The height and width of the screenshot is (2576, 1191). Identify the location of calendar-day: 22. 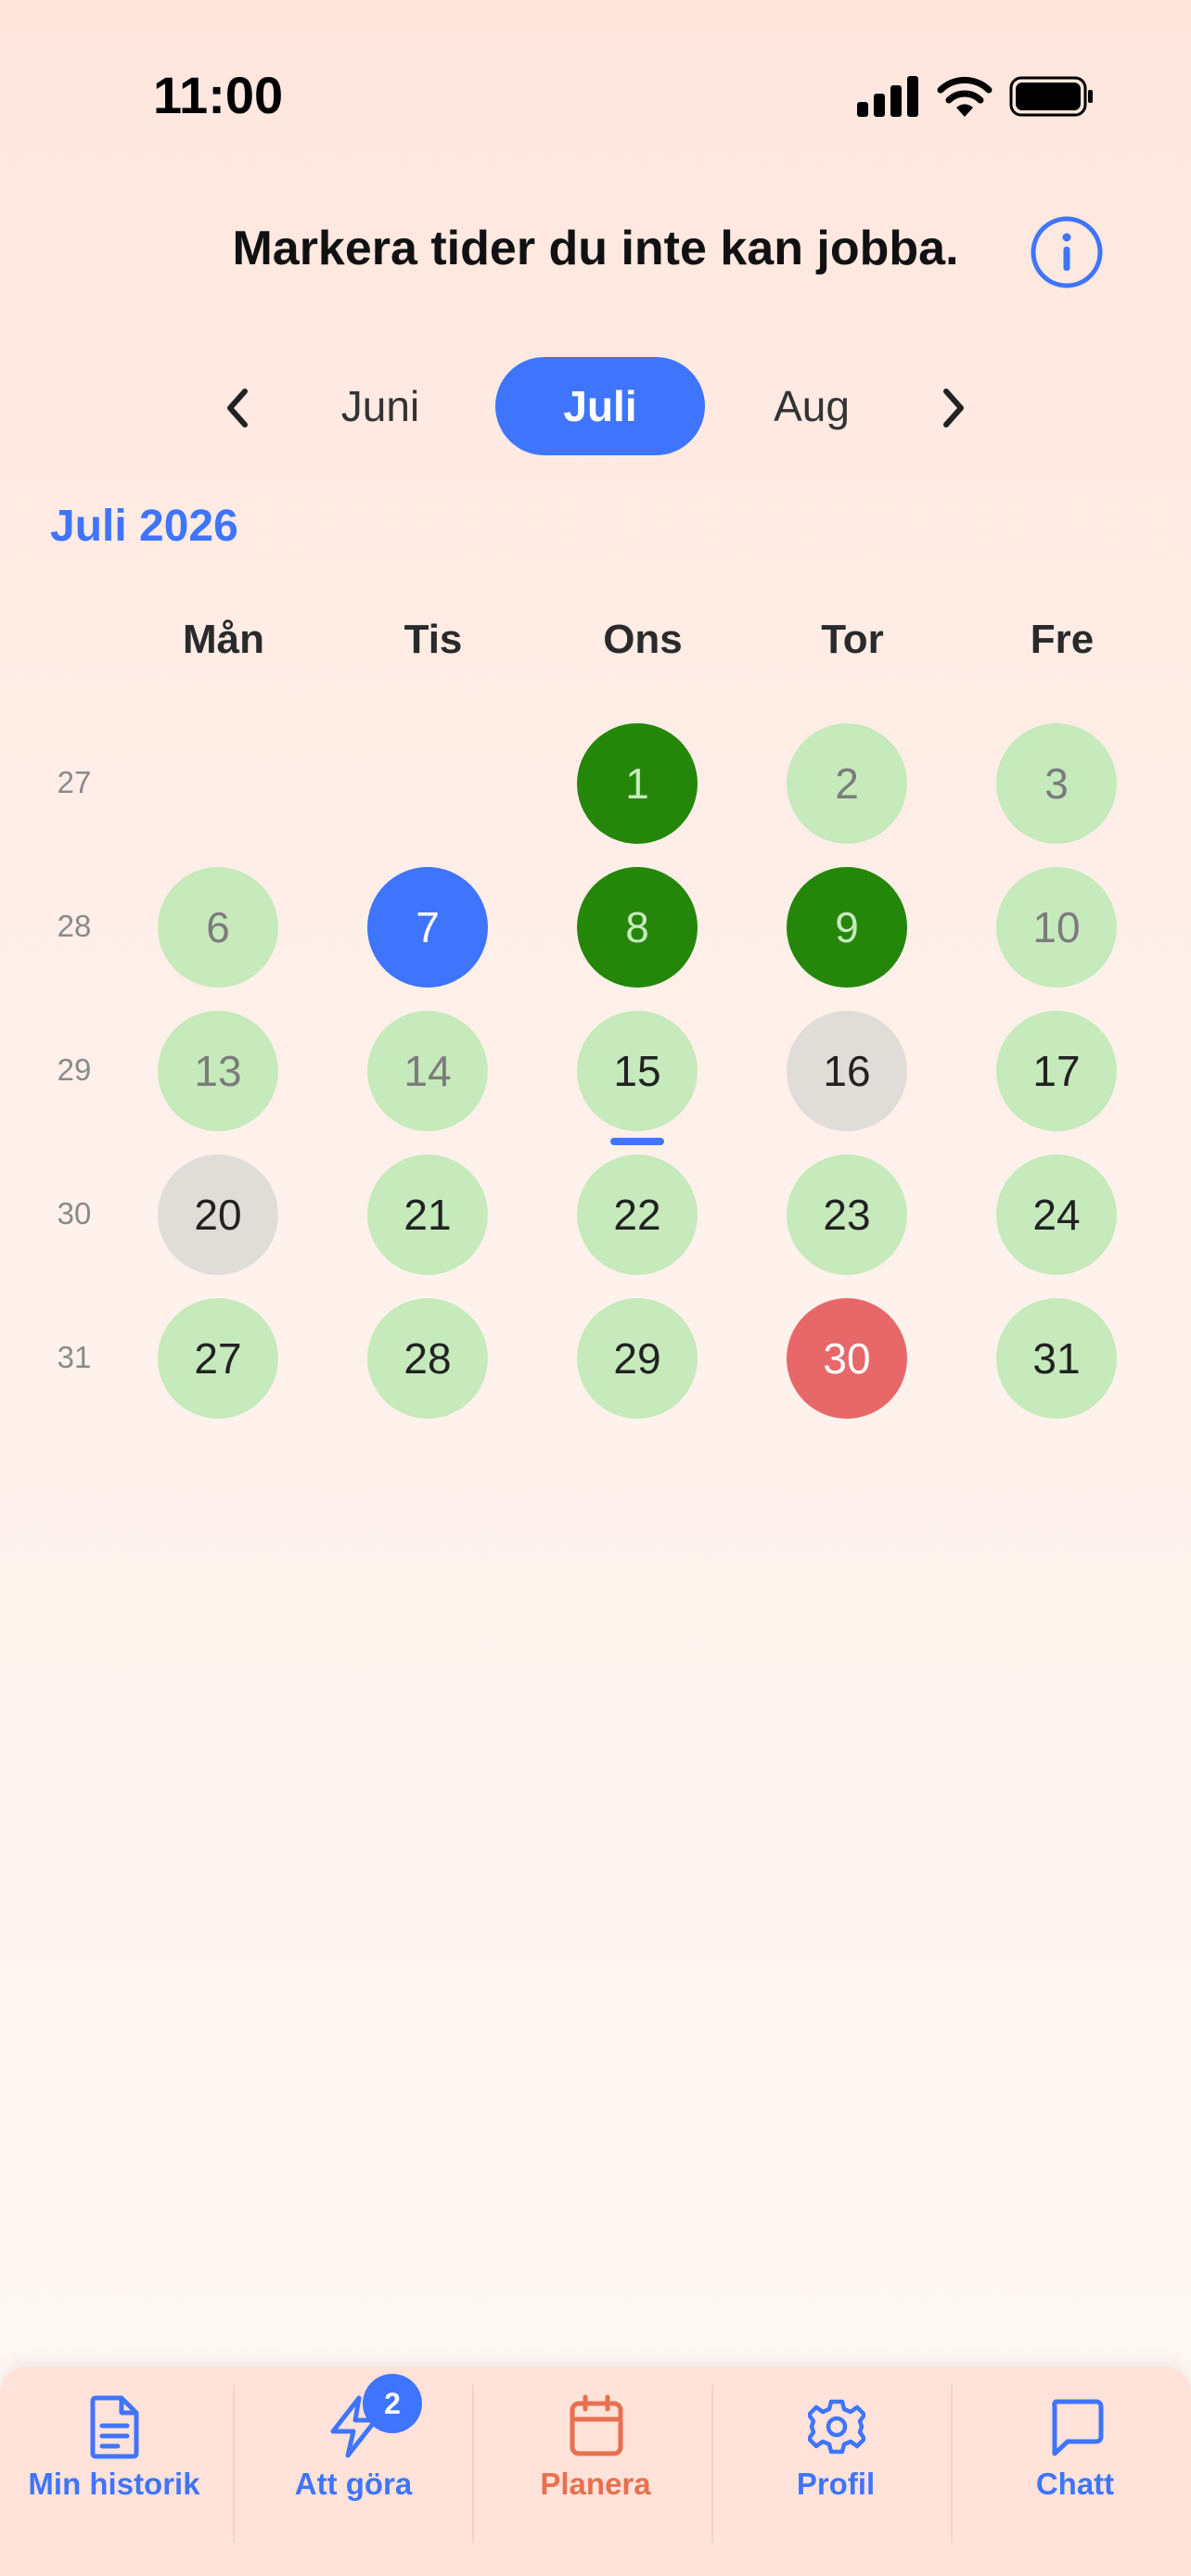
(637, 1214).